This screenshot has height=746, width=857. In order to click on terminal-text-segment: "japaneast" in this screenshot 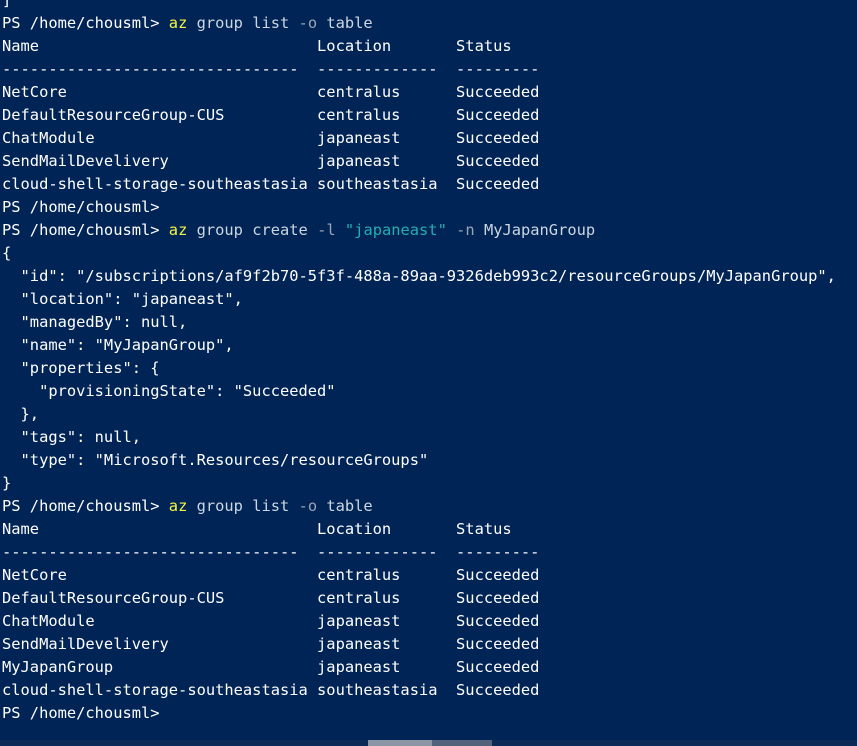, I will do `click(395, 230)`.